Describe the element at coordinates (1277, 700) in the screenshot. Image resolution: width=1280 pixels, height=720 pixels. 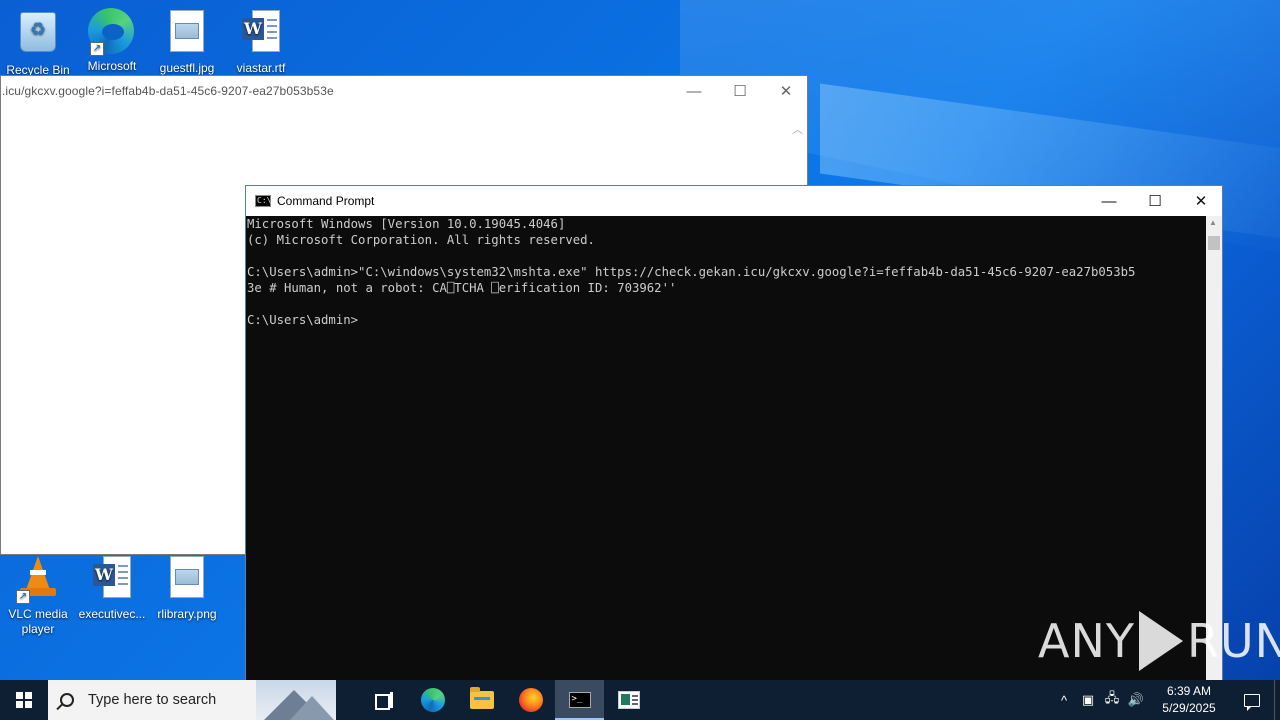
I see `show-desktop-button` at that location.